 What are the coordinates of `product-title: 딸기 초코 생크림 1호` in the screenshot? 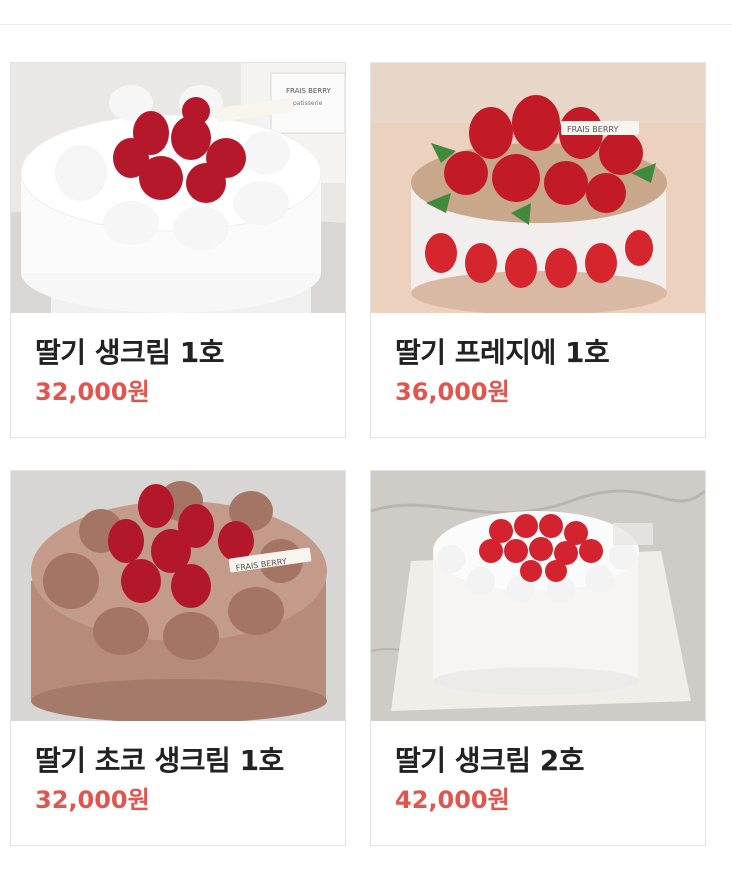 It's located at (159, 760).